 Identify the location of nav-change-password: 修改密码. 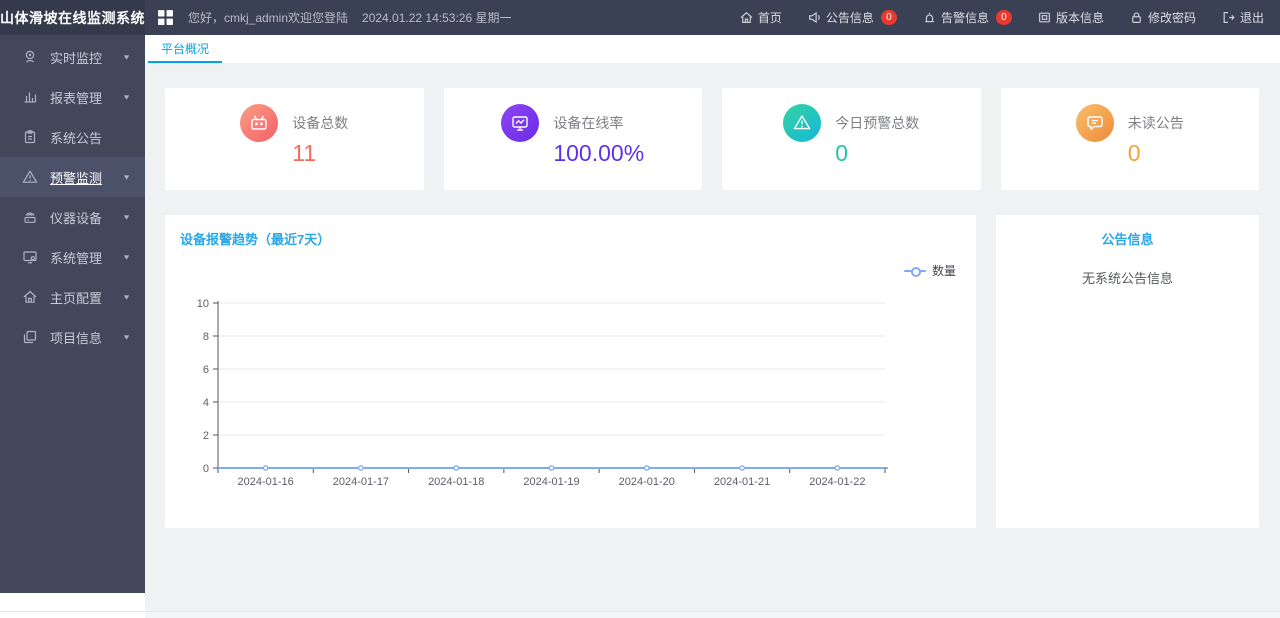
(1163, 17).